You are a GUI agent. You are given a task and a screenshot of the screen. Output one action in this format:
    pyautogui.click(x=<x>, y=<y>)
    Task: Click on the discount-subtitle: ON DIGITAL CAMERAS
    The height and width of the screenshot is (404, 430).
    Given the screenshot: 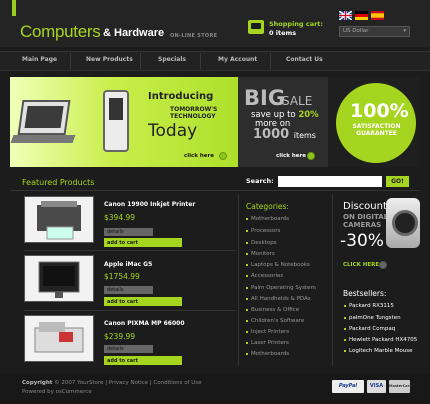 What is the action you would take?
    pyautogui.click(x=365, y=221)
    